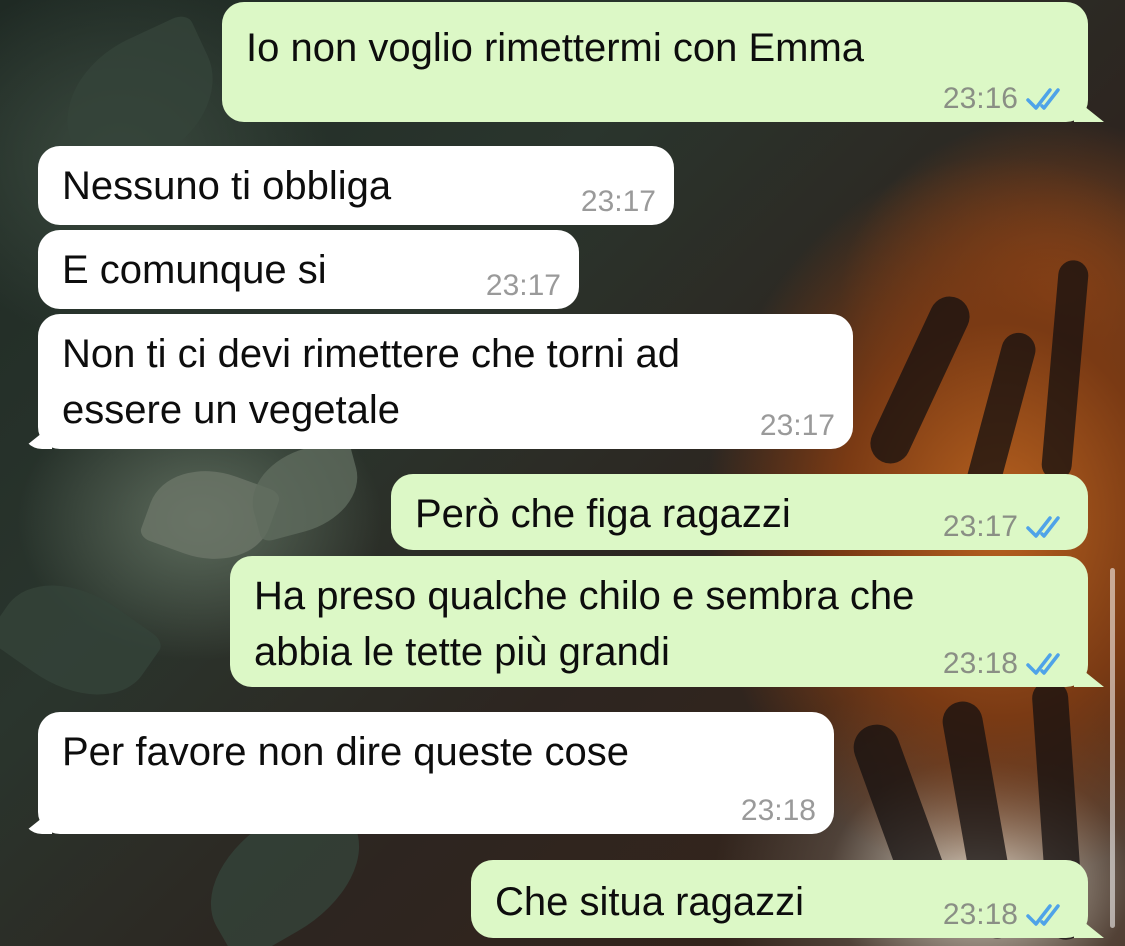  I want to click on message-meta: 23:16, so click(1006, 99).